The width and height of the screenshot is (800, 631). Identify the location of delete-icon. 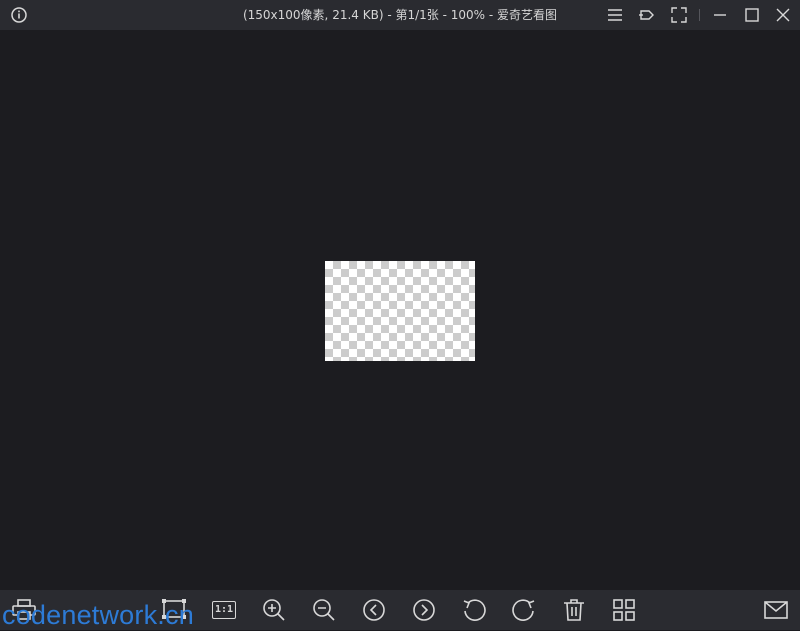
(574, 610).